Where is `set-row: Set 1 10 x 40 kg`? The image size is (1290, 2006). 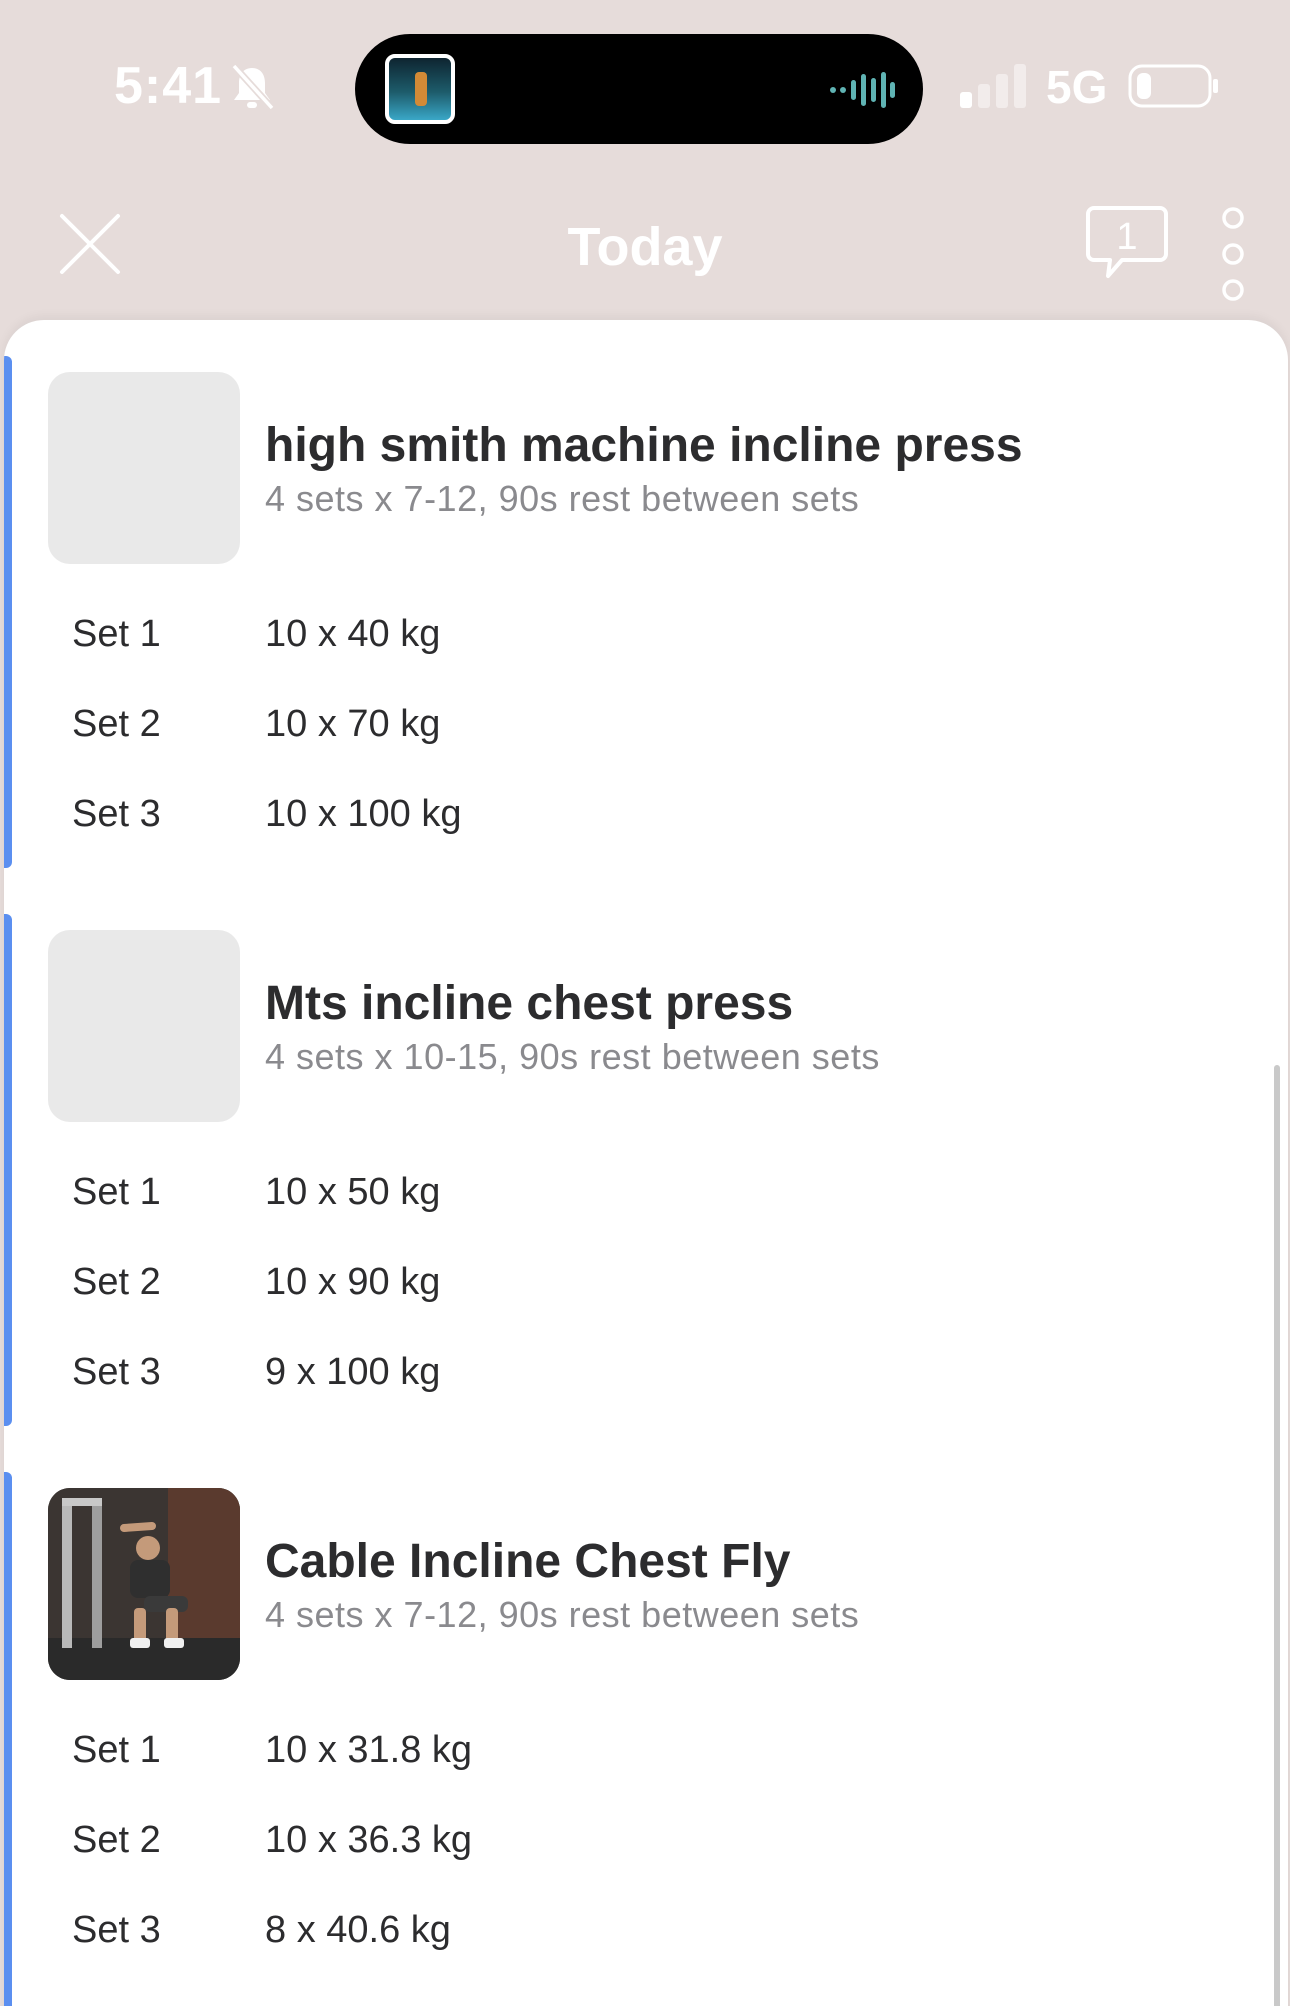
set-row: Set 1 10 x 40 kg is located at coordinates (604, 643).